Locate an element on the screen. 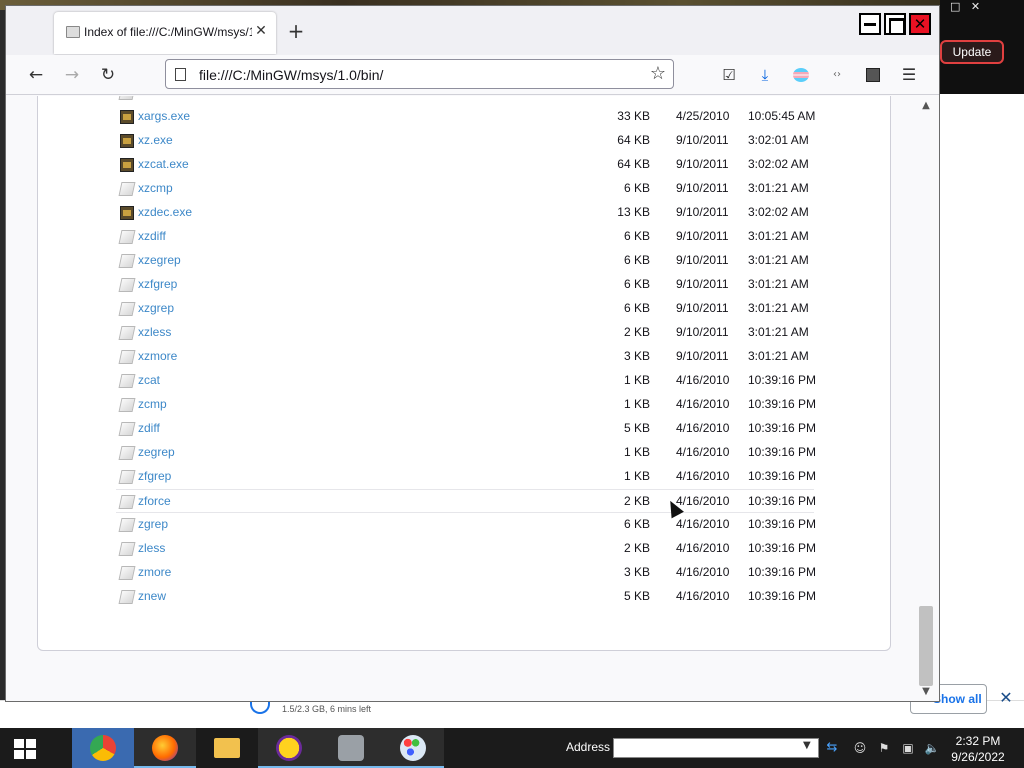  file-row: znew 5 KB 4/16/2010 10:39:16 PM is located at coordinates (466, 597).